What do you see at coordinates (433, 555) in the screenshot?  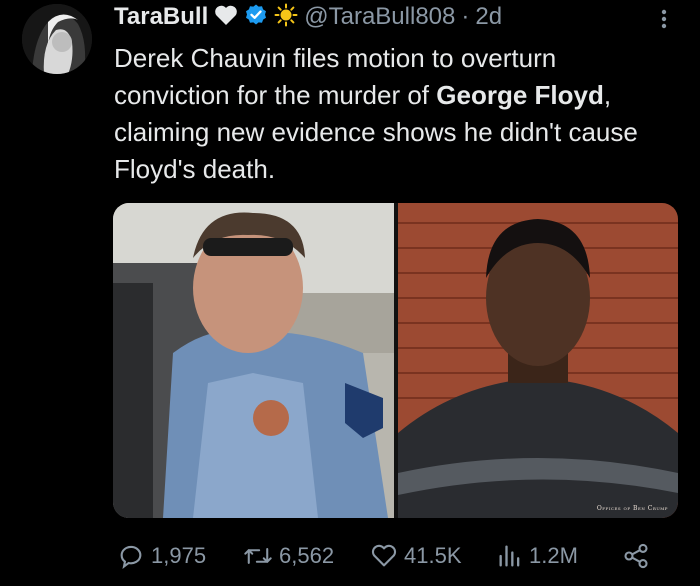 I see `like-count: 41.5K` at bounding box center [433, 555].